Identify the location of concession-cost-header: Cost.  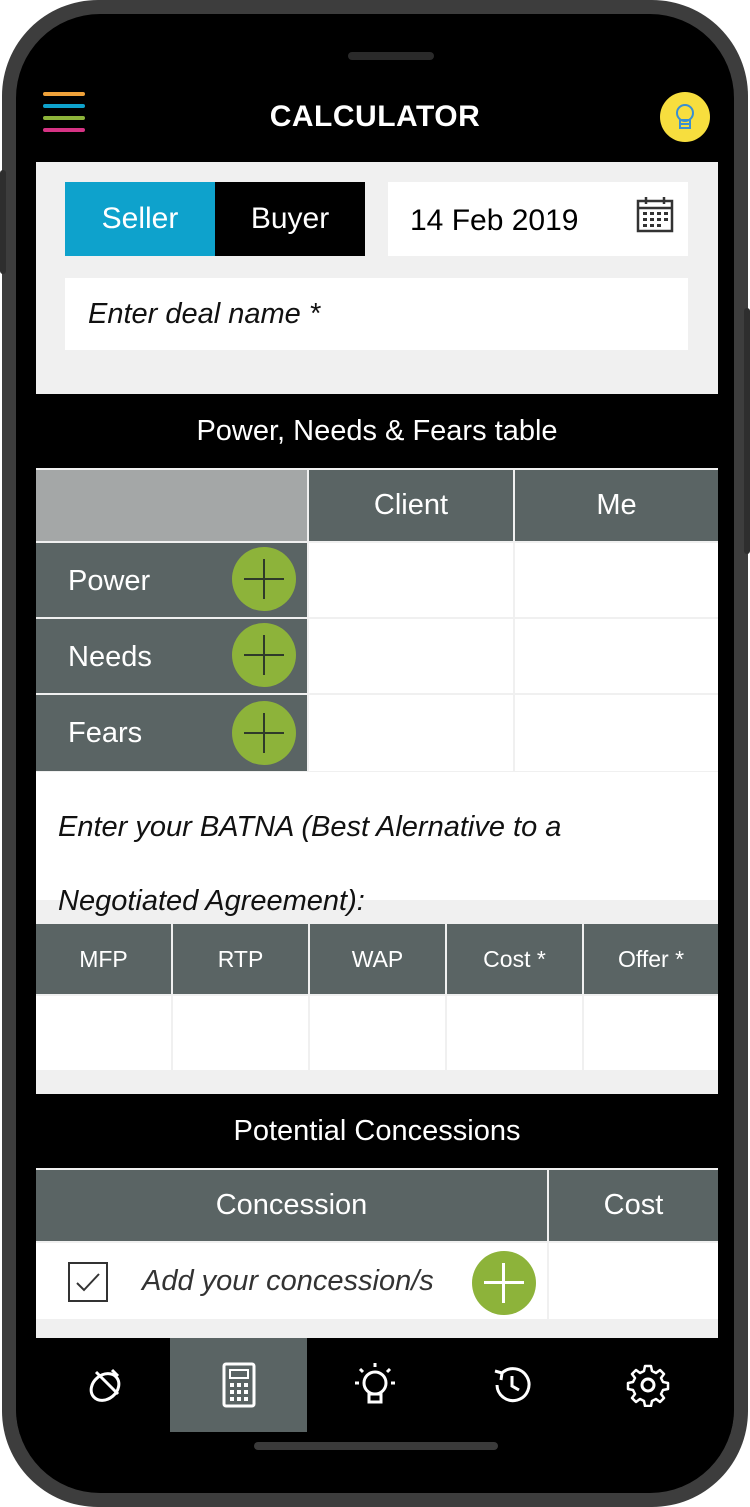
(633, 1205).